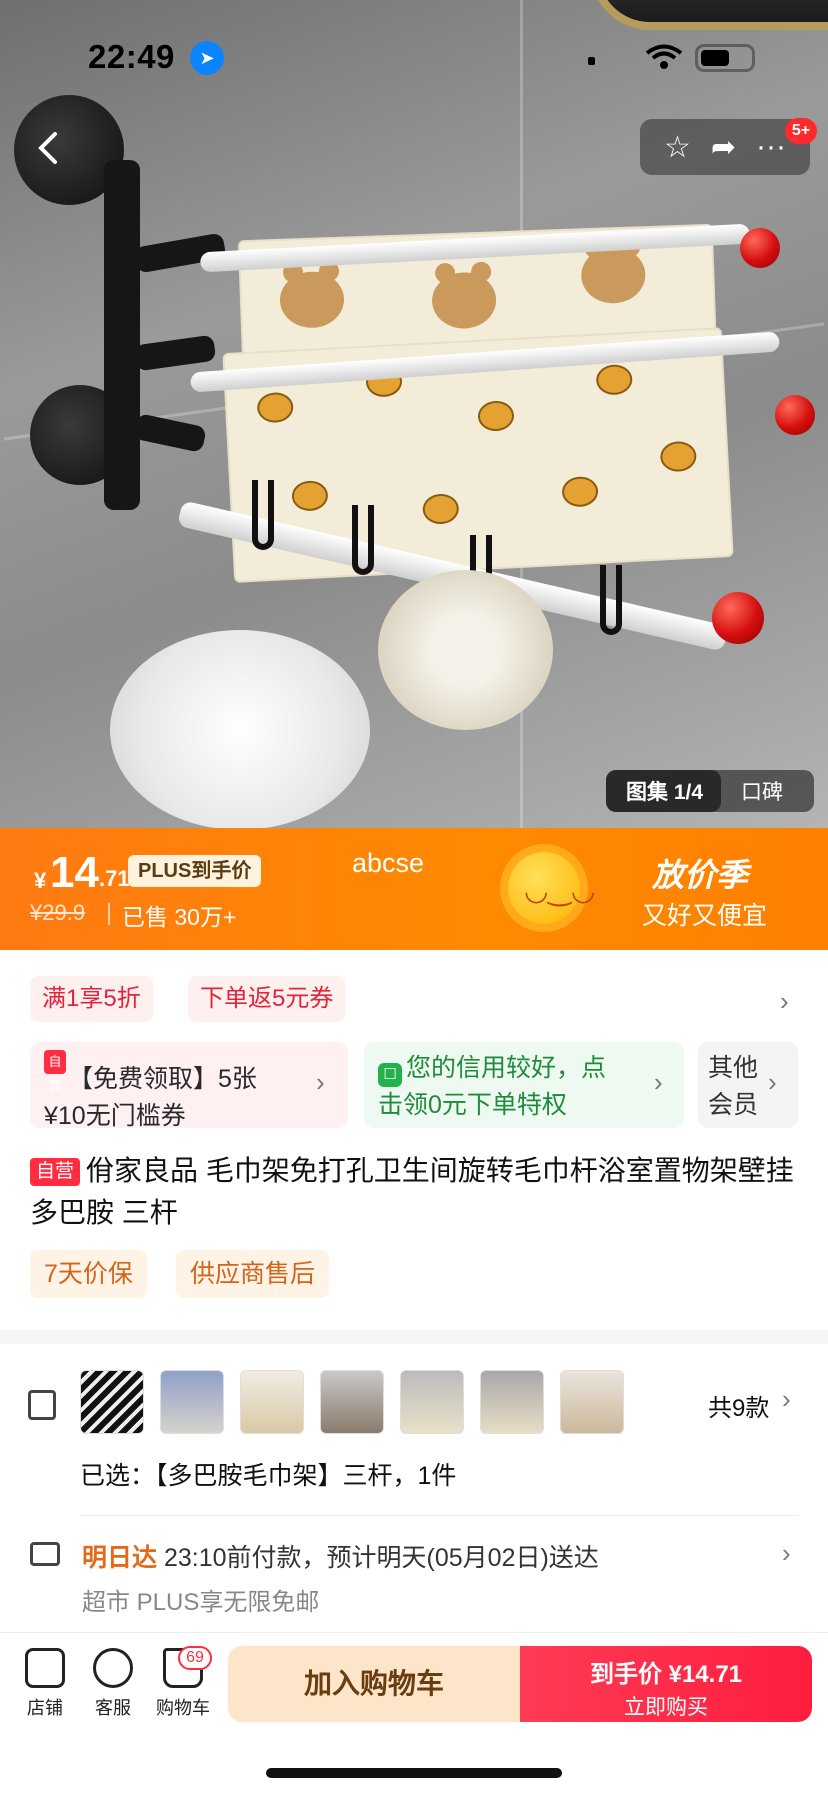 This screenshot has width=828, height=1795. I want to click on credit-privilege-card: ☐ 您的信用较好，点 击领0元下单特权 ›, so click(524, 1085).